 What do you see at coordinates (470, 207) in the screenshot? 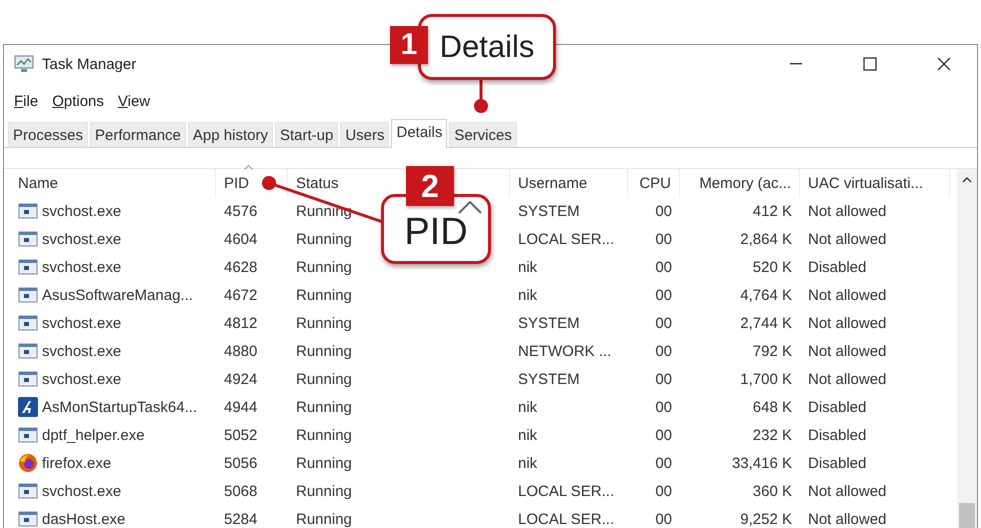
I see `caret-icon` at bounding box center [470, 207].